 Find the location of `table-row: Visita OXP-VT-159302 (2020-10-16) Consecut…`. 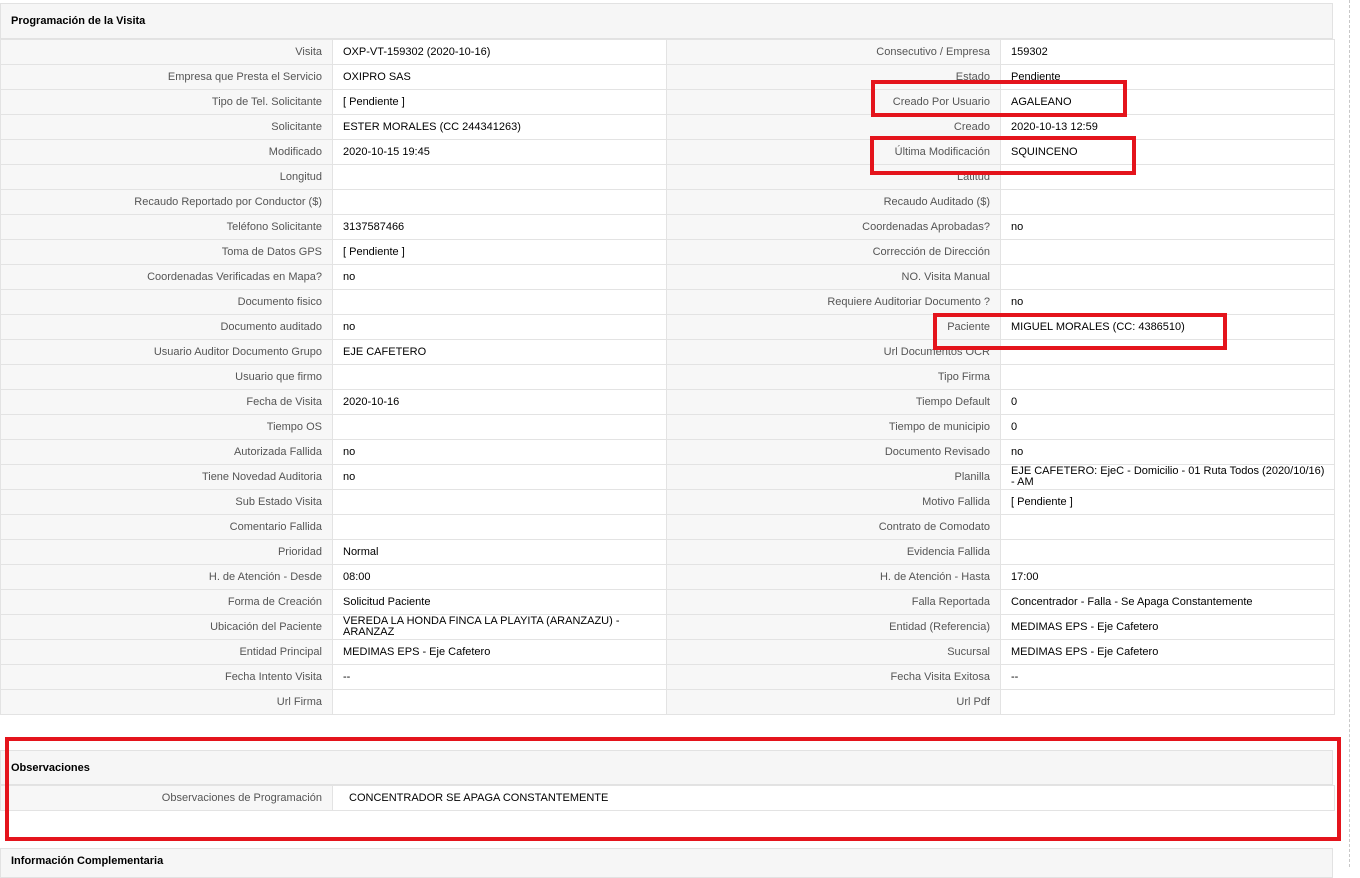

table-row: Visita OXP-VT-159302 (2020-10-16) Consecut… is located at coordinates (667, 52).